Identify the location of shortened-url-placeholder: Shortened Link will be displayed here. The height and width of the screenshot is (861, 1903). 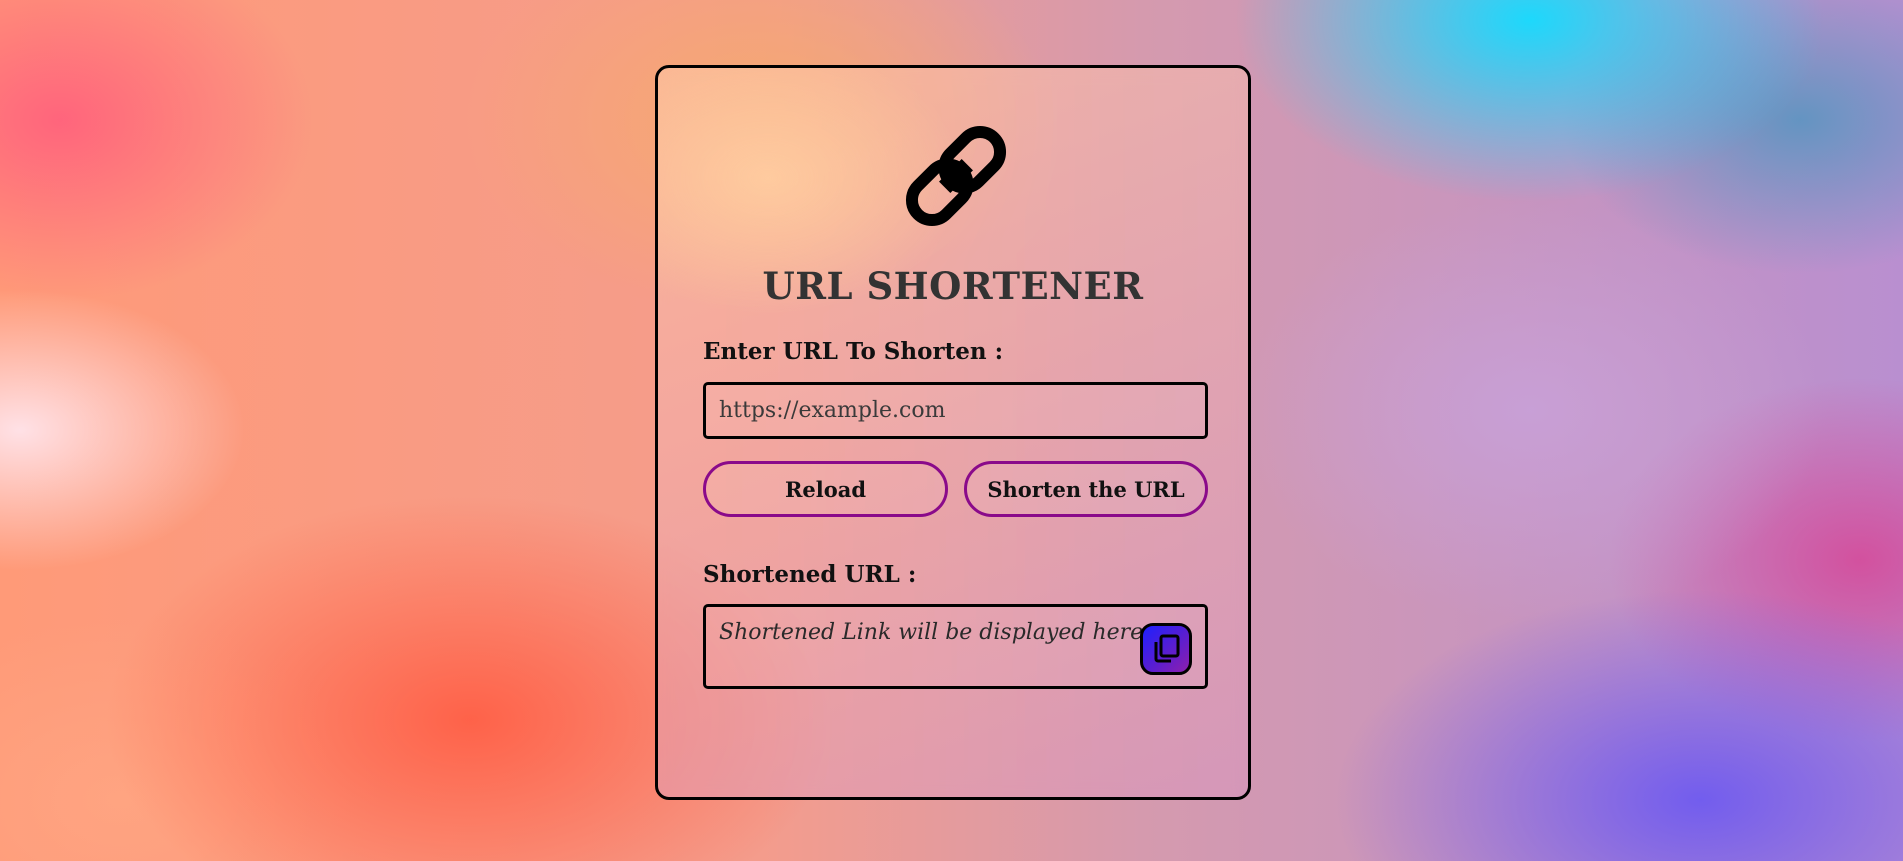
(931, 632).